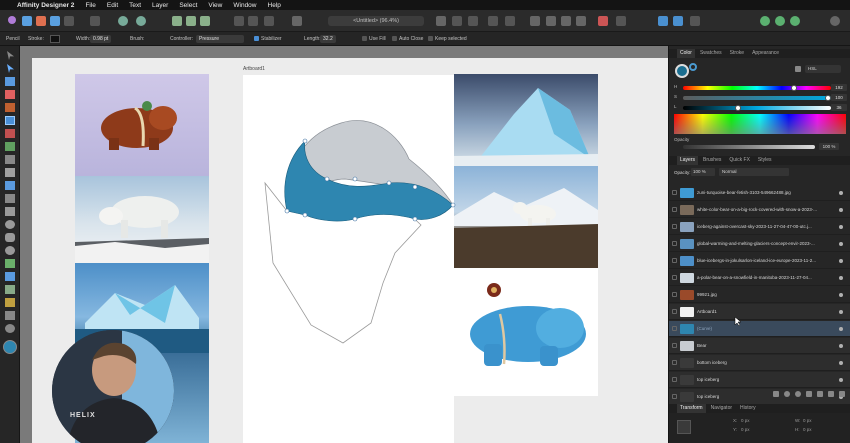 This screenshot has height=443, width=850. Describe the element at coordinates (244, 5) in the screenshot. I see `menu-window: Window` at that location.